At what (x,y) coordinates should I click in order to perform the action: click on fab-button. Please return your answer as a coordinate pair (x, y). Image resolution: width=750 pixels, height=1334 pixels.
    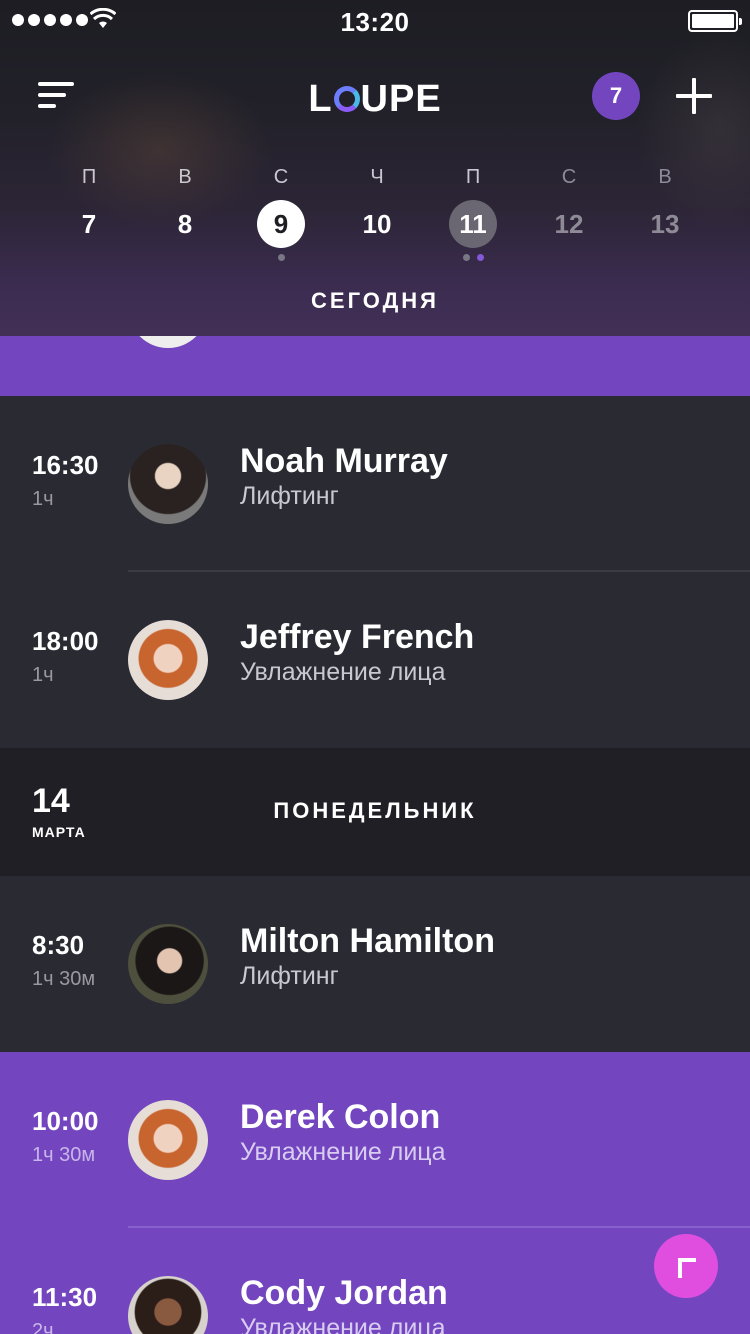
    Looking at the image, I should click on (686, 1266).